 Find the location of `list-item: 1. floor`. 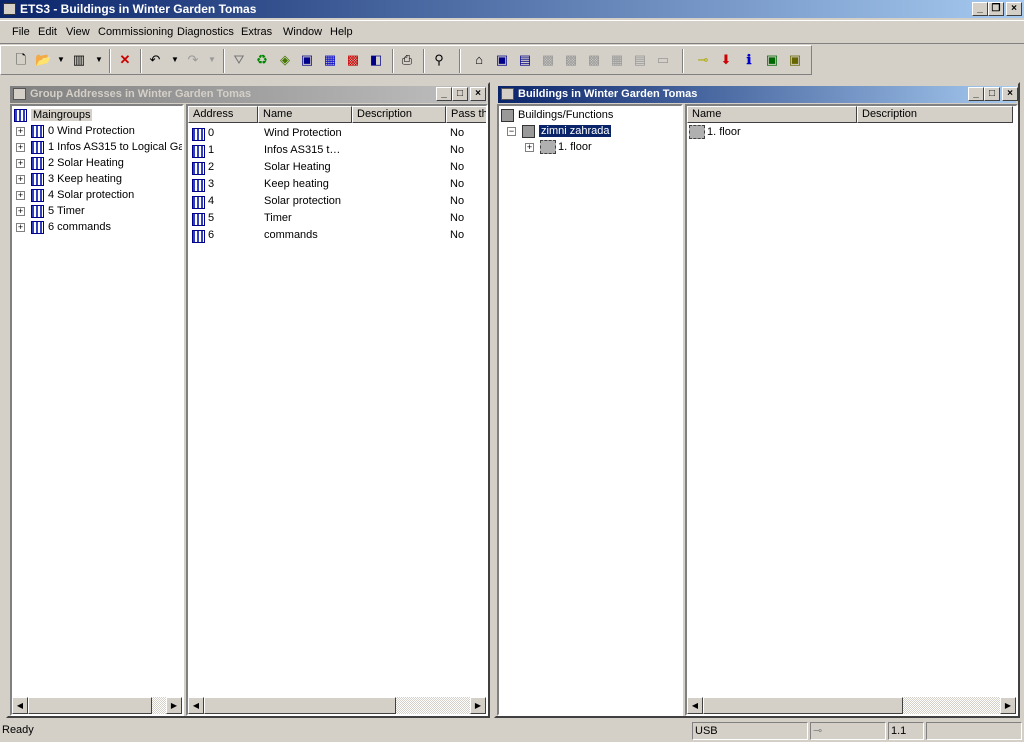

list-item: 1. floor is located at coordinates (715, 132).